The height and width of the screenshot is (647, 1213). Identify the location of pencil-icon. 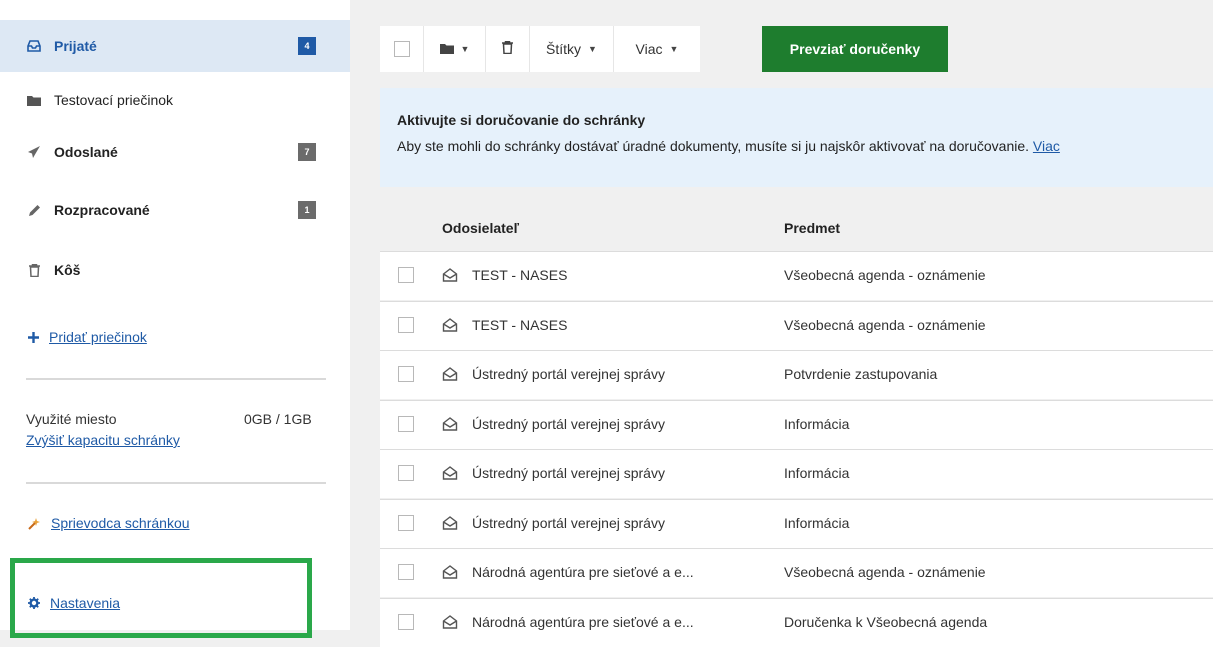
(34, 210).